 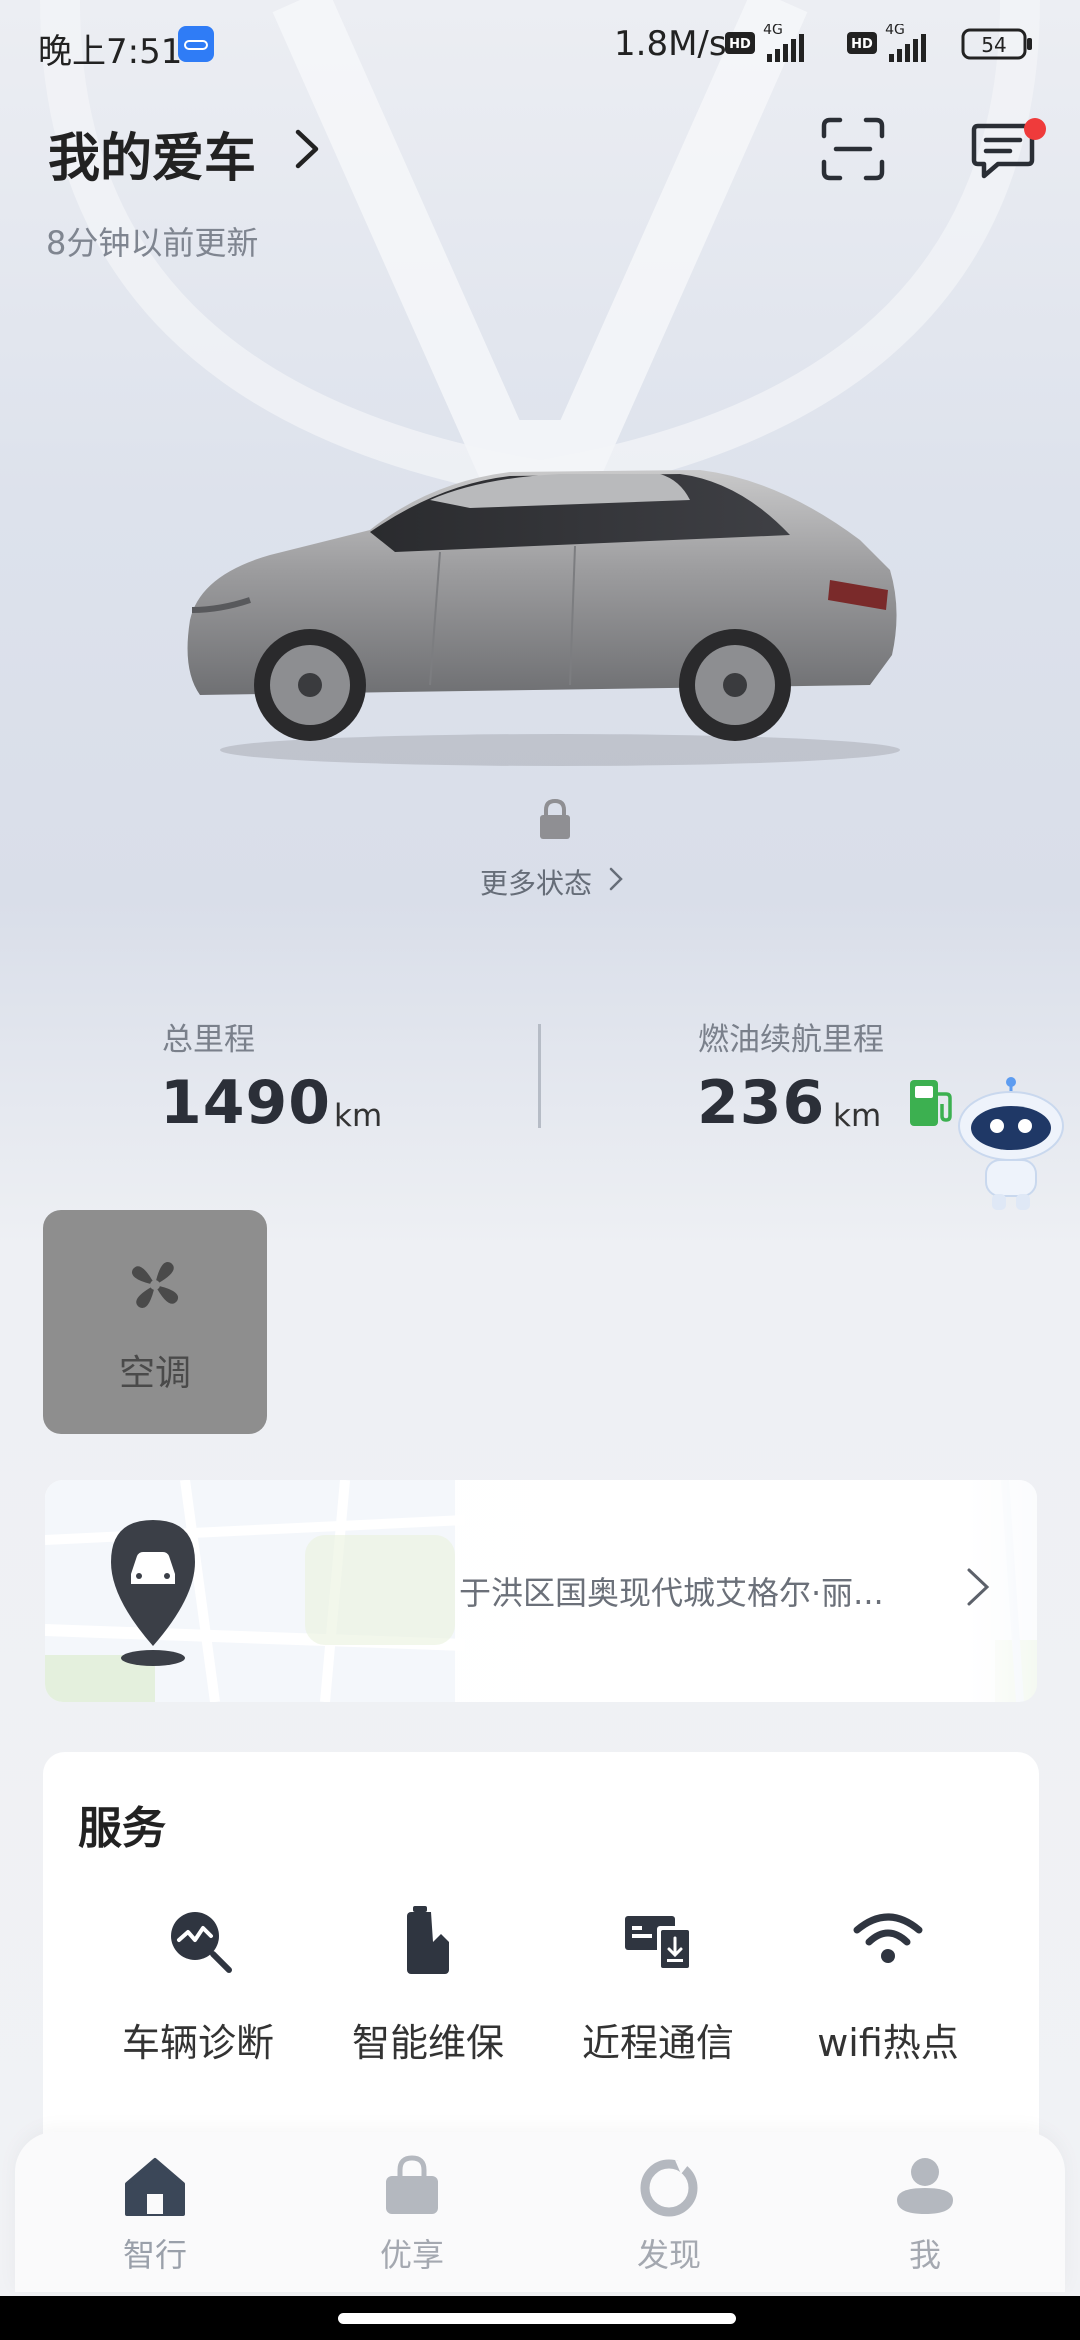 I want to click on nav-tab-me: 我, so click(x=925, y=2217).